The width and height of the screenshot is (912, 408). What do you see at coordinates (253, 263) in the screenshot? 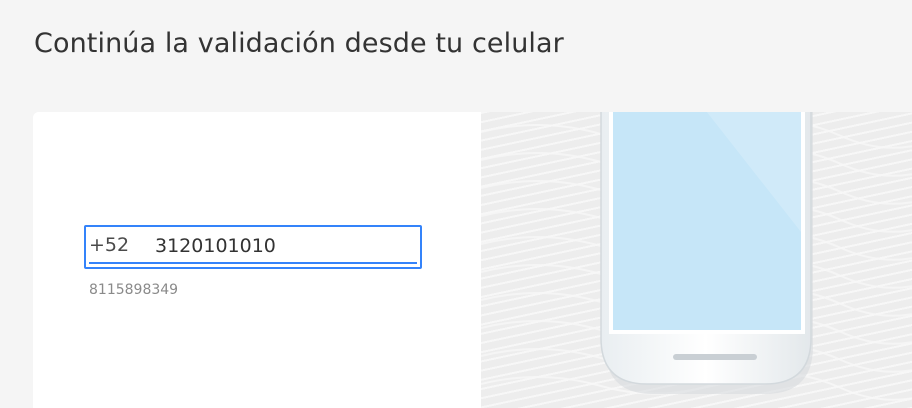
I see `field-focus-underline` at bounding box center [253, 263].